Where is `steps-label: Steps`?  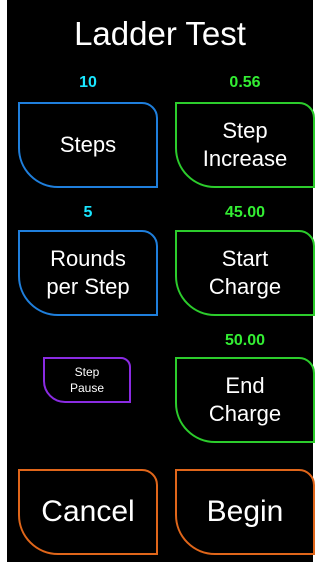 steps-label: Steps is located at coordinates (88, 144).